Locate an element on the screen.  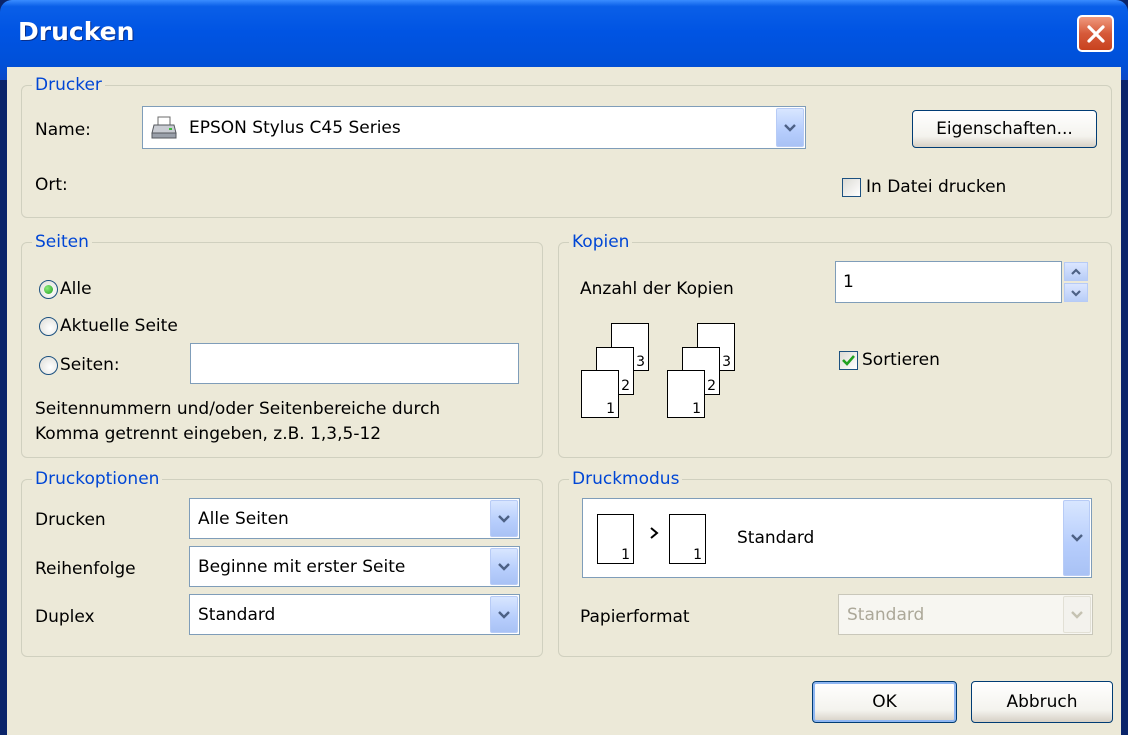
print-range-label: Drucken is located at coordinates (70, 520).